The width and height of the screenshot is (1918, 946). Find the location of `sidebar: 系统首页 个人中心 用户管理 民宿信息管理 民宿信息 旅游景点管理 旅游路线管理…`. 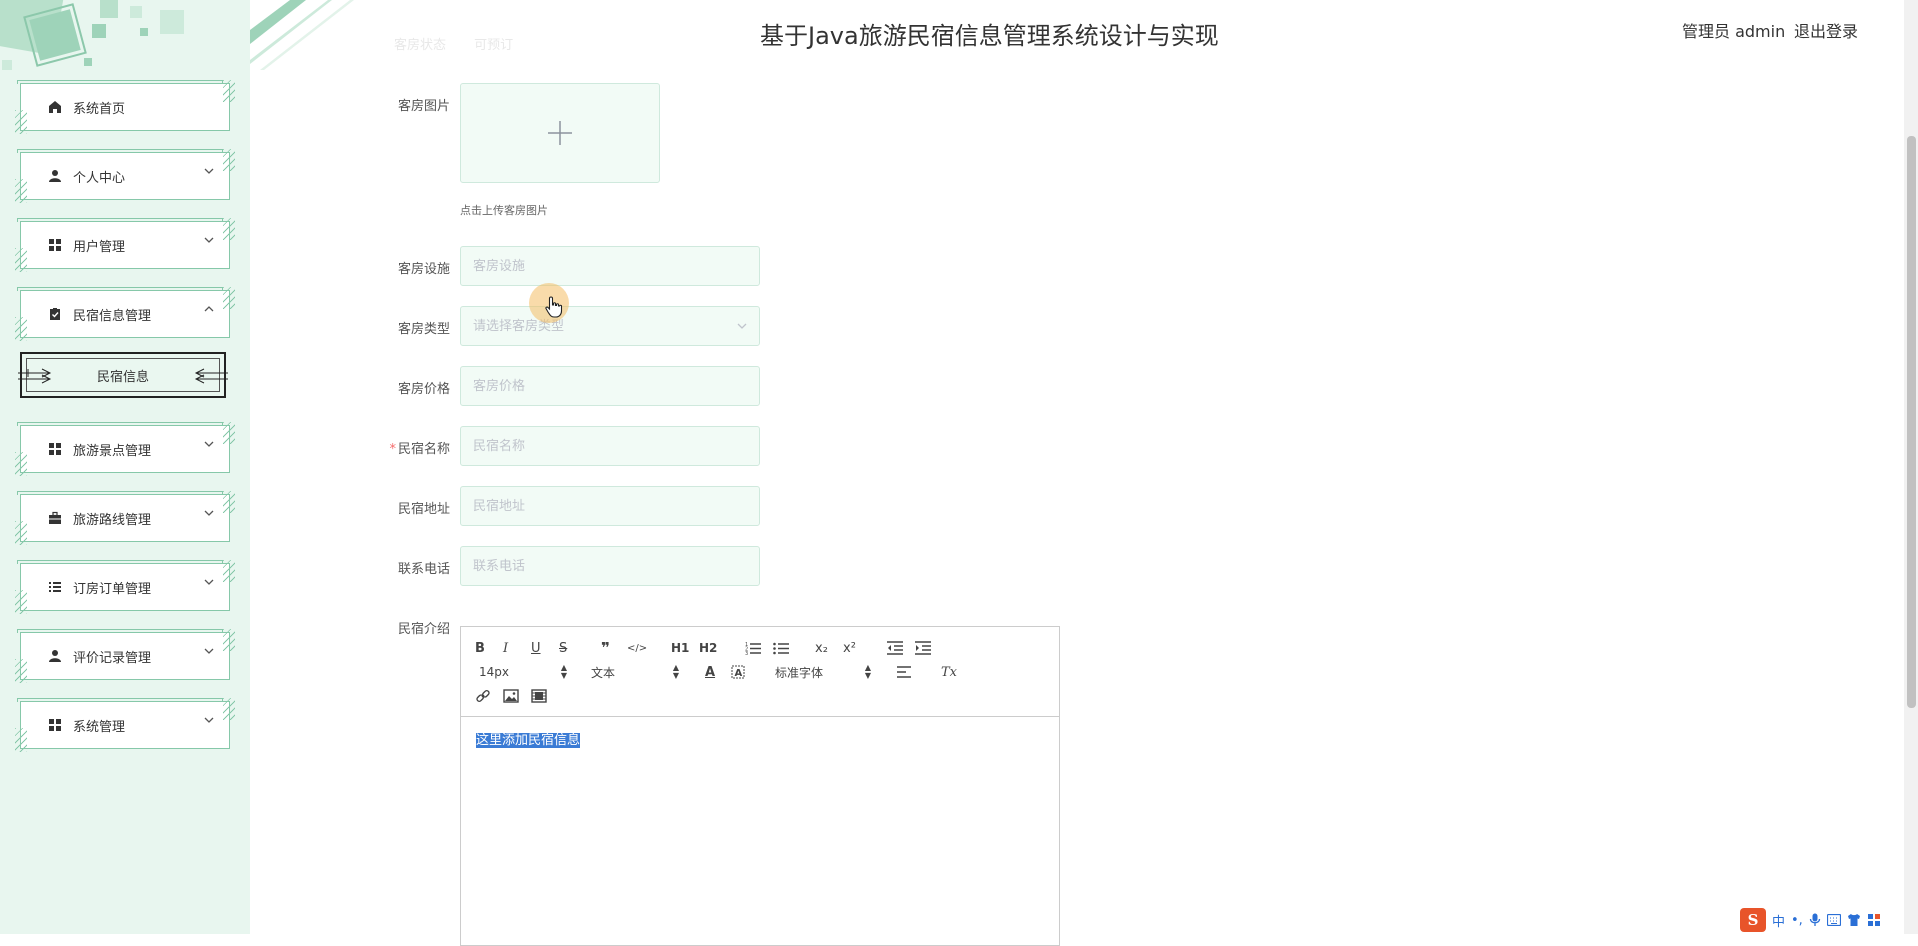

sidebar: 系统首页 个人中心 用户管理 民宿信息管理 民宿信息 旅游景点管理 旅游路线管理… is located at coordinates (125, 467).